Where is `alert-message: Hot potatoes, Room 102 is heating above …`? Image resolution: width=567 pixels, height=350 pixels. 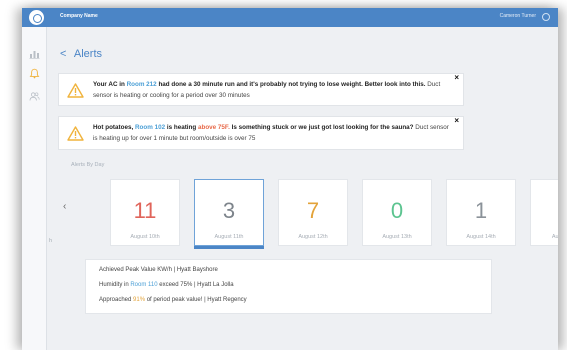 alert-message: Hot potatoes, Room 102 is heating above … is located at coordinates (271, 133).